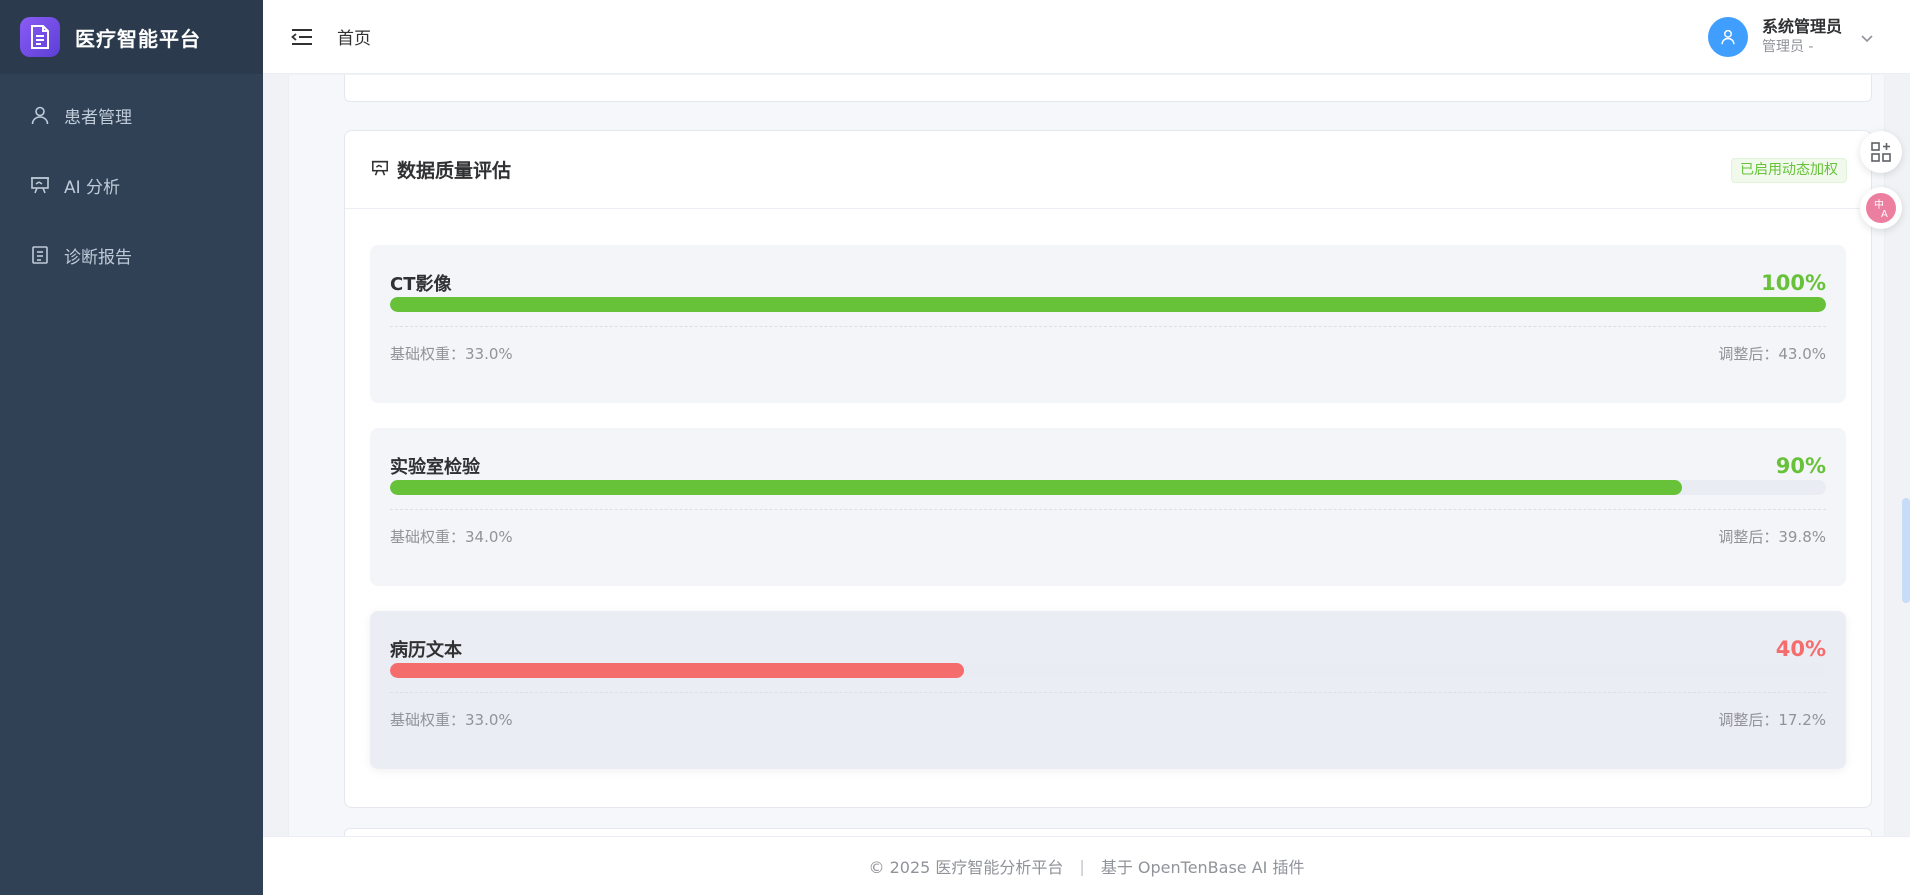 The image size is (1910, 895). I want to click on user-icon, so click(41, 115).